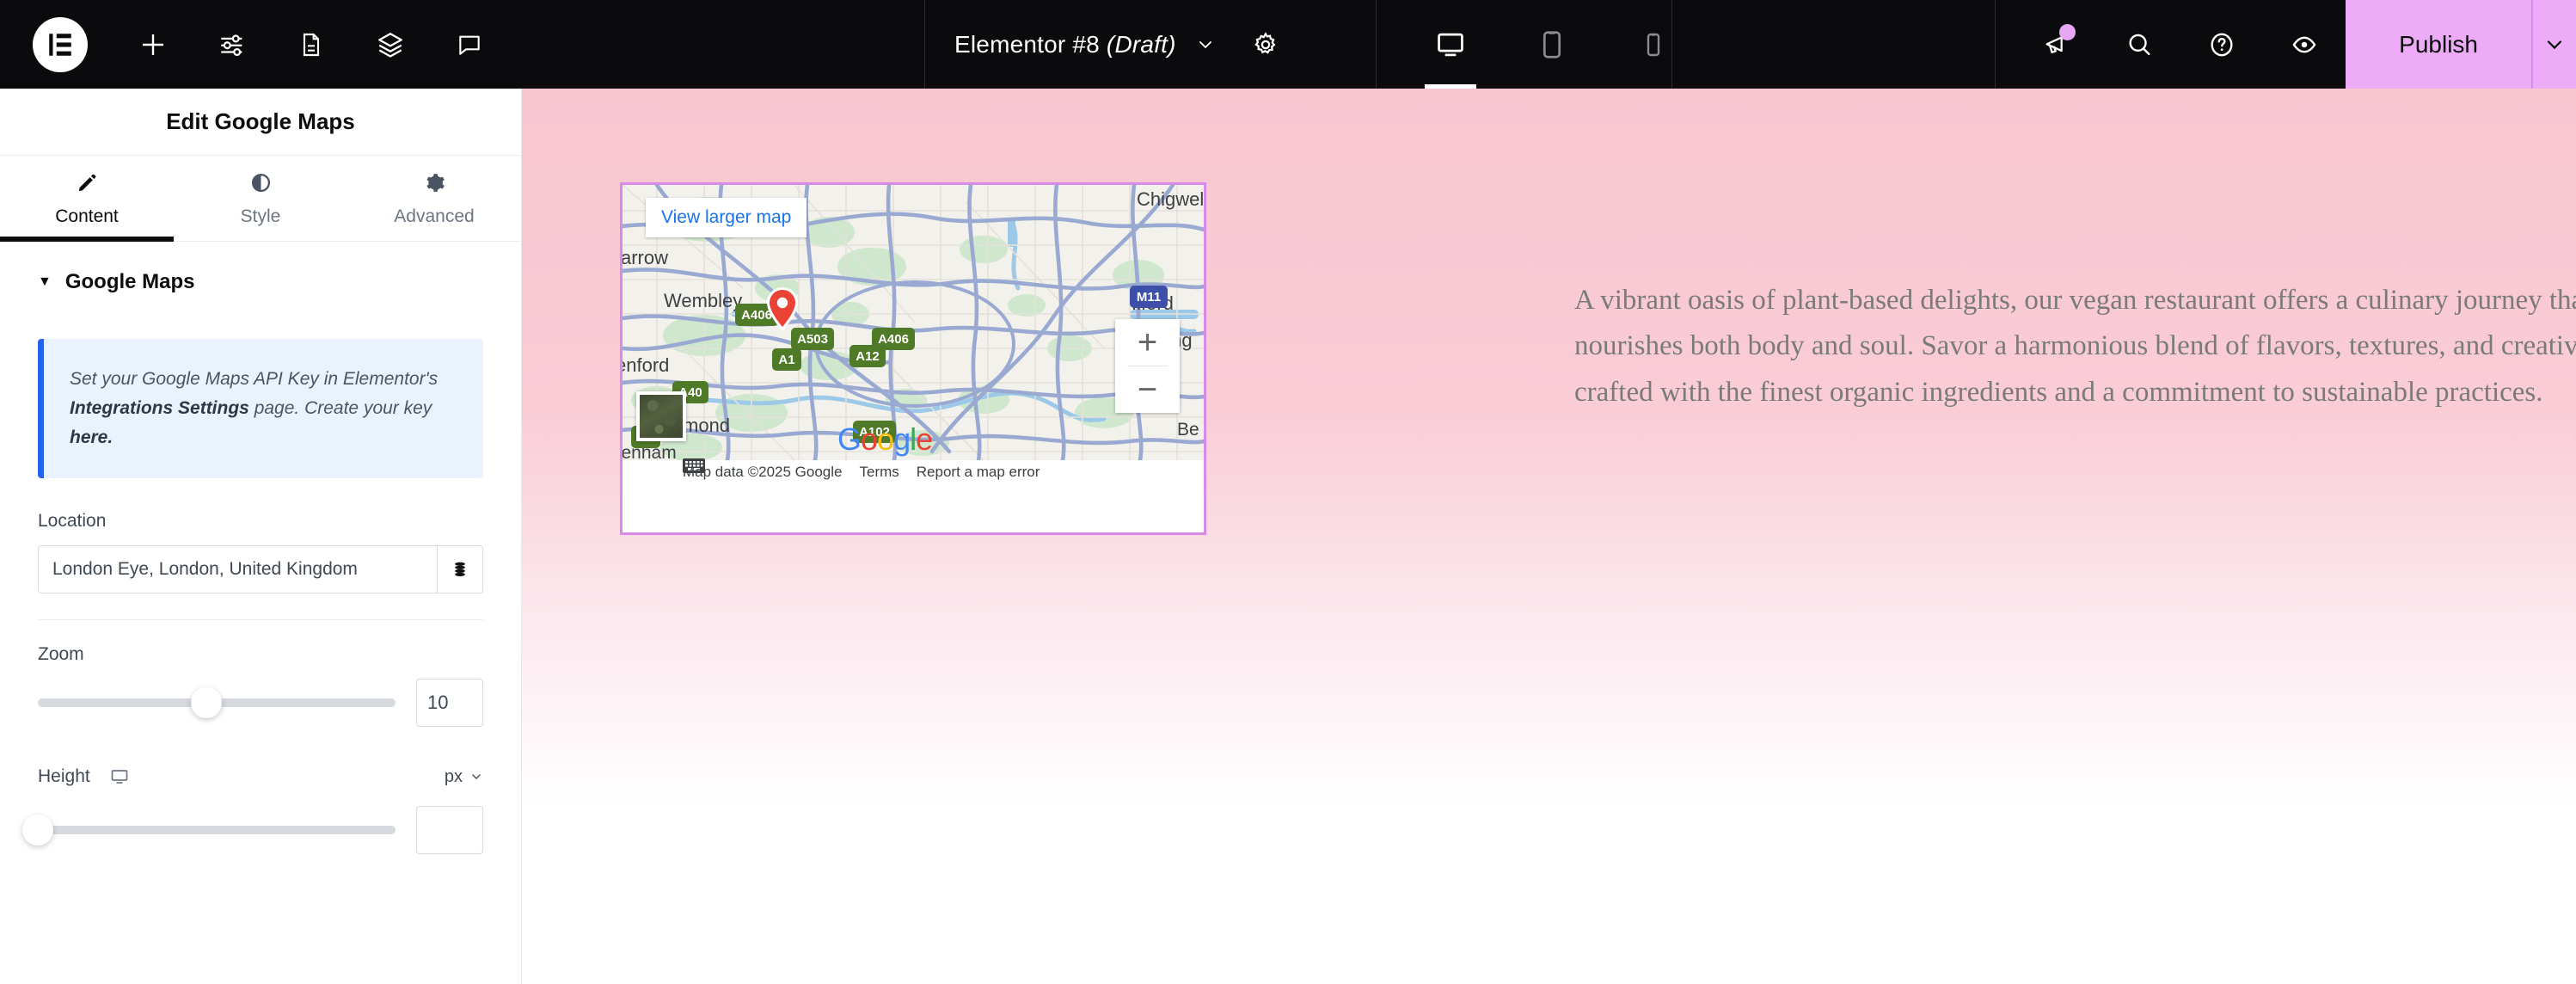  Describe the element at coordinates (311, 44) in the screenshot. I see `page-document-icon` at that location.